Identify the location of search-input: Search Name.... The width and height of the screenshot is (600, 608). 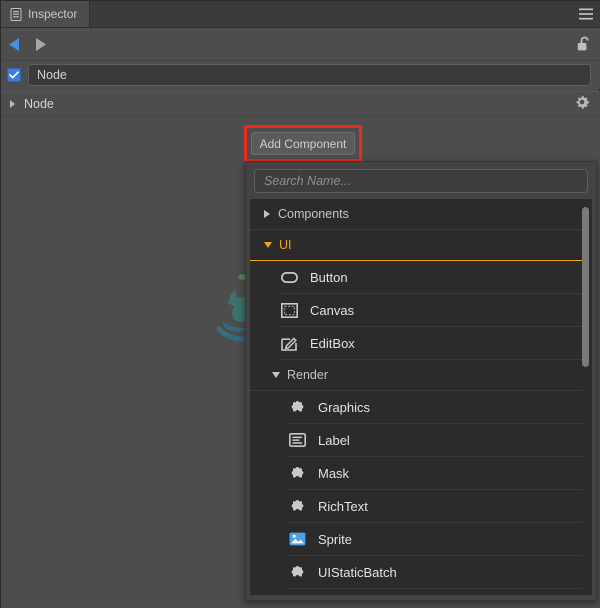
(421, 181).